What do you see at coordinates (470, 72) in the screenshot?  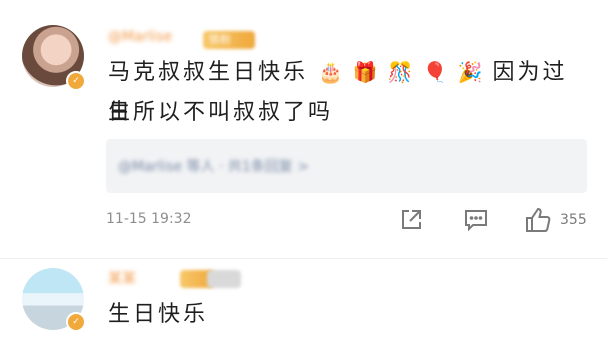 I see `party-popper-emoji-icon: 🎉` at bounding box center [470, 72].